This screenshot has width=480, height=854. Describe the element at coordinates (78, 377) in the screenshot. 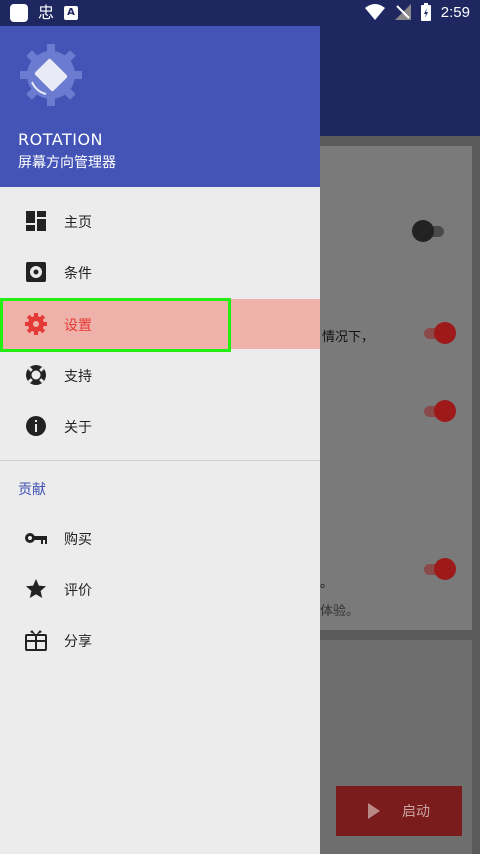

I see `menu-item-label: 支持` at that location.